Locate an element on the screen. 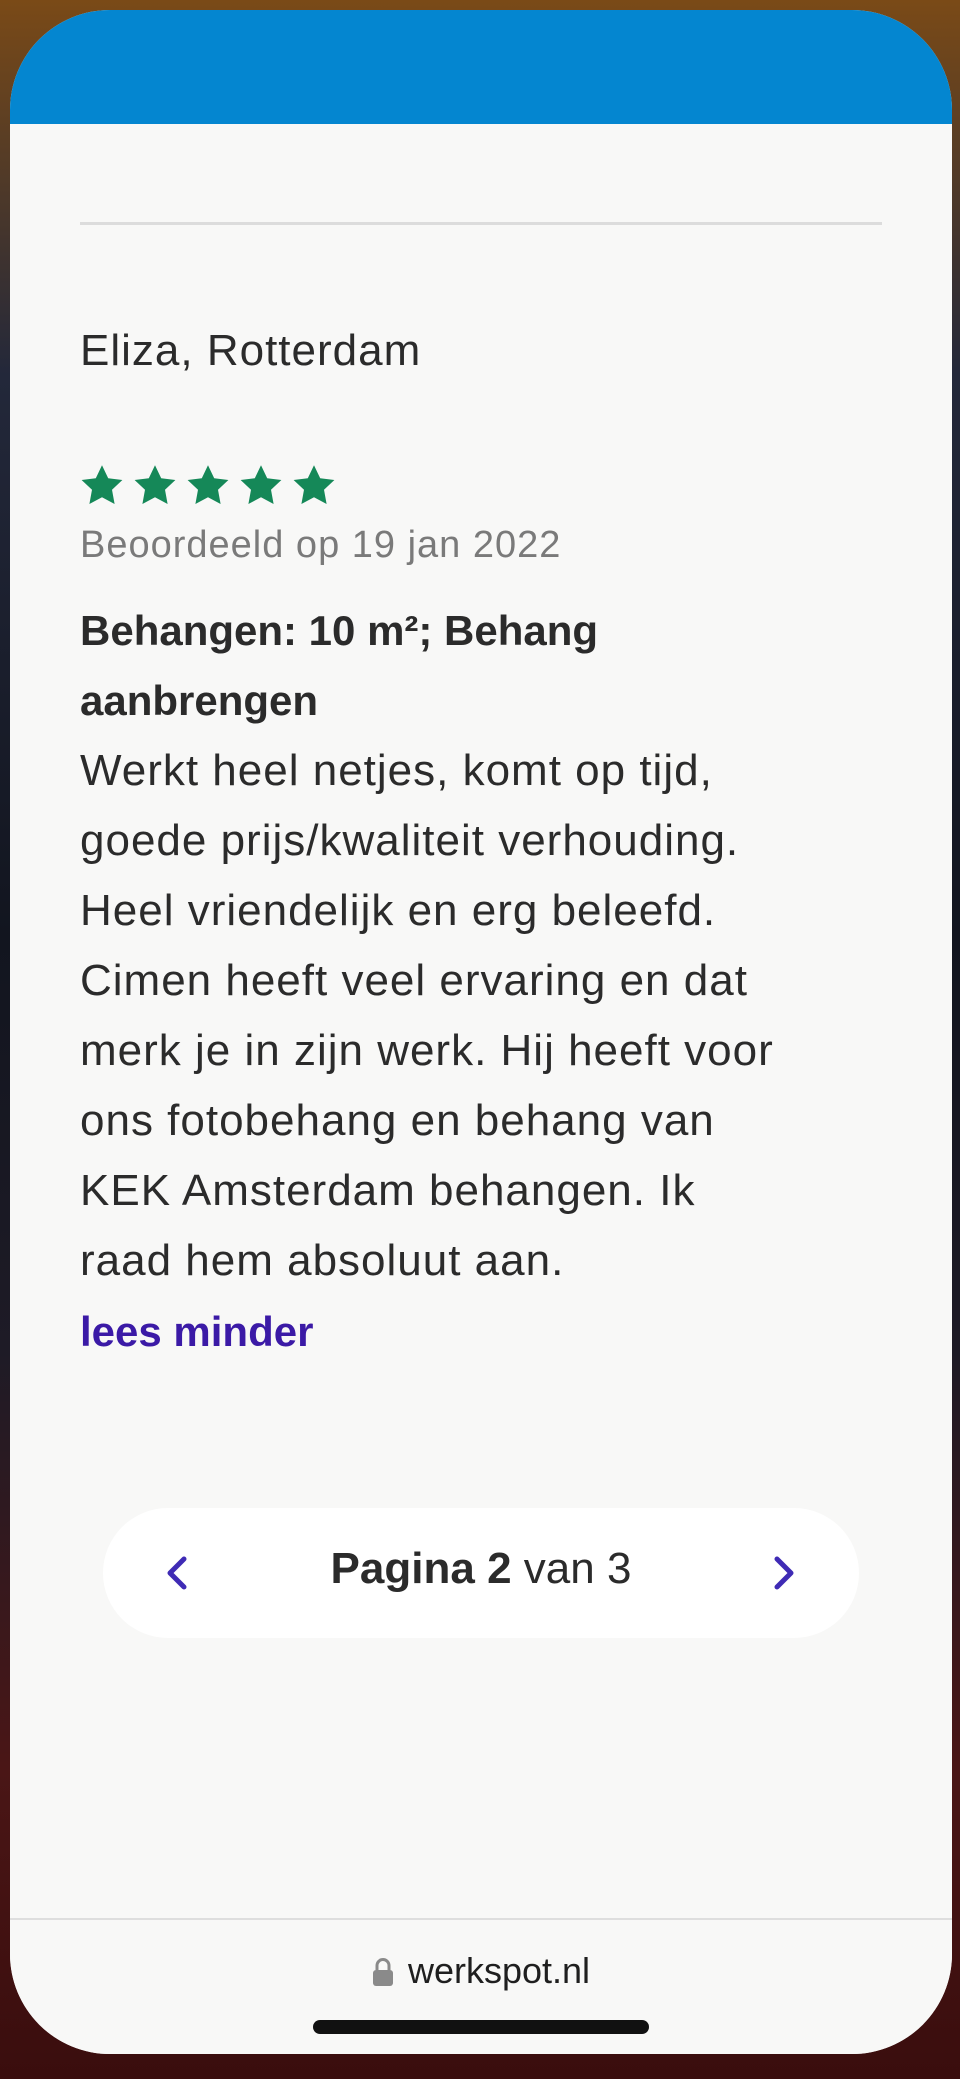 The image size is (960, 2079). review-text-line: Cimen heeft veel ervaring en dat is located at coordinates (414, 980).